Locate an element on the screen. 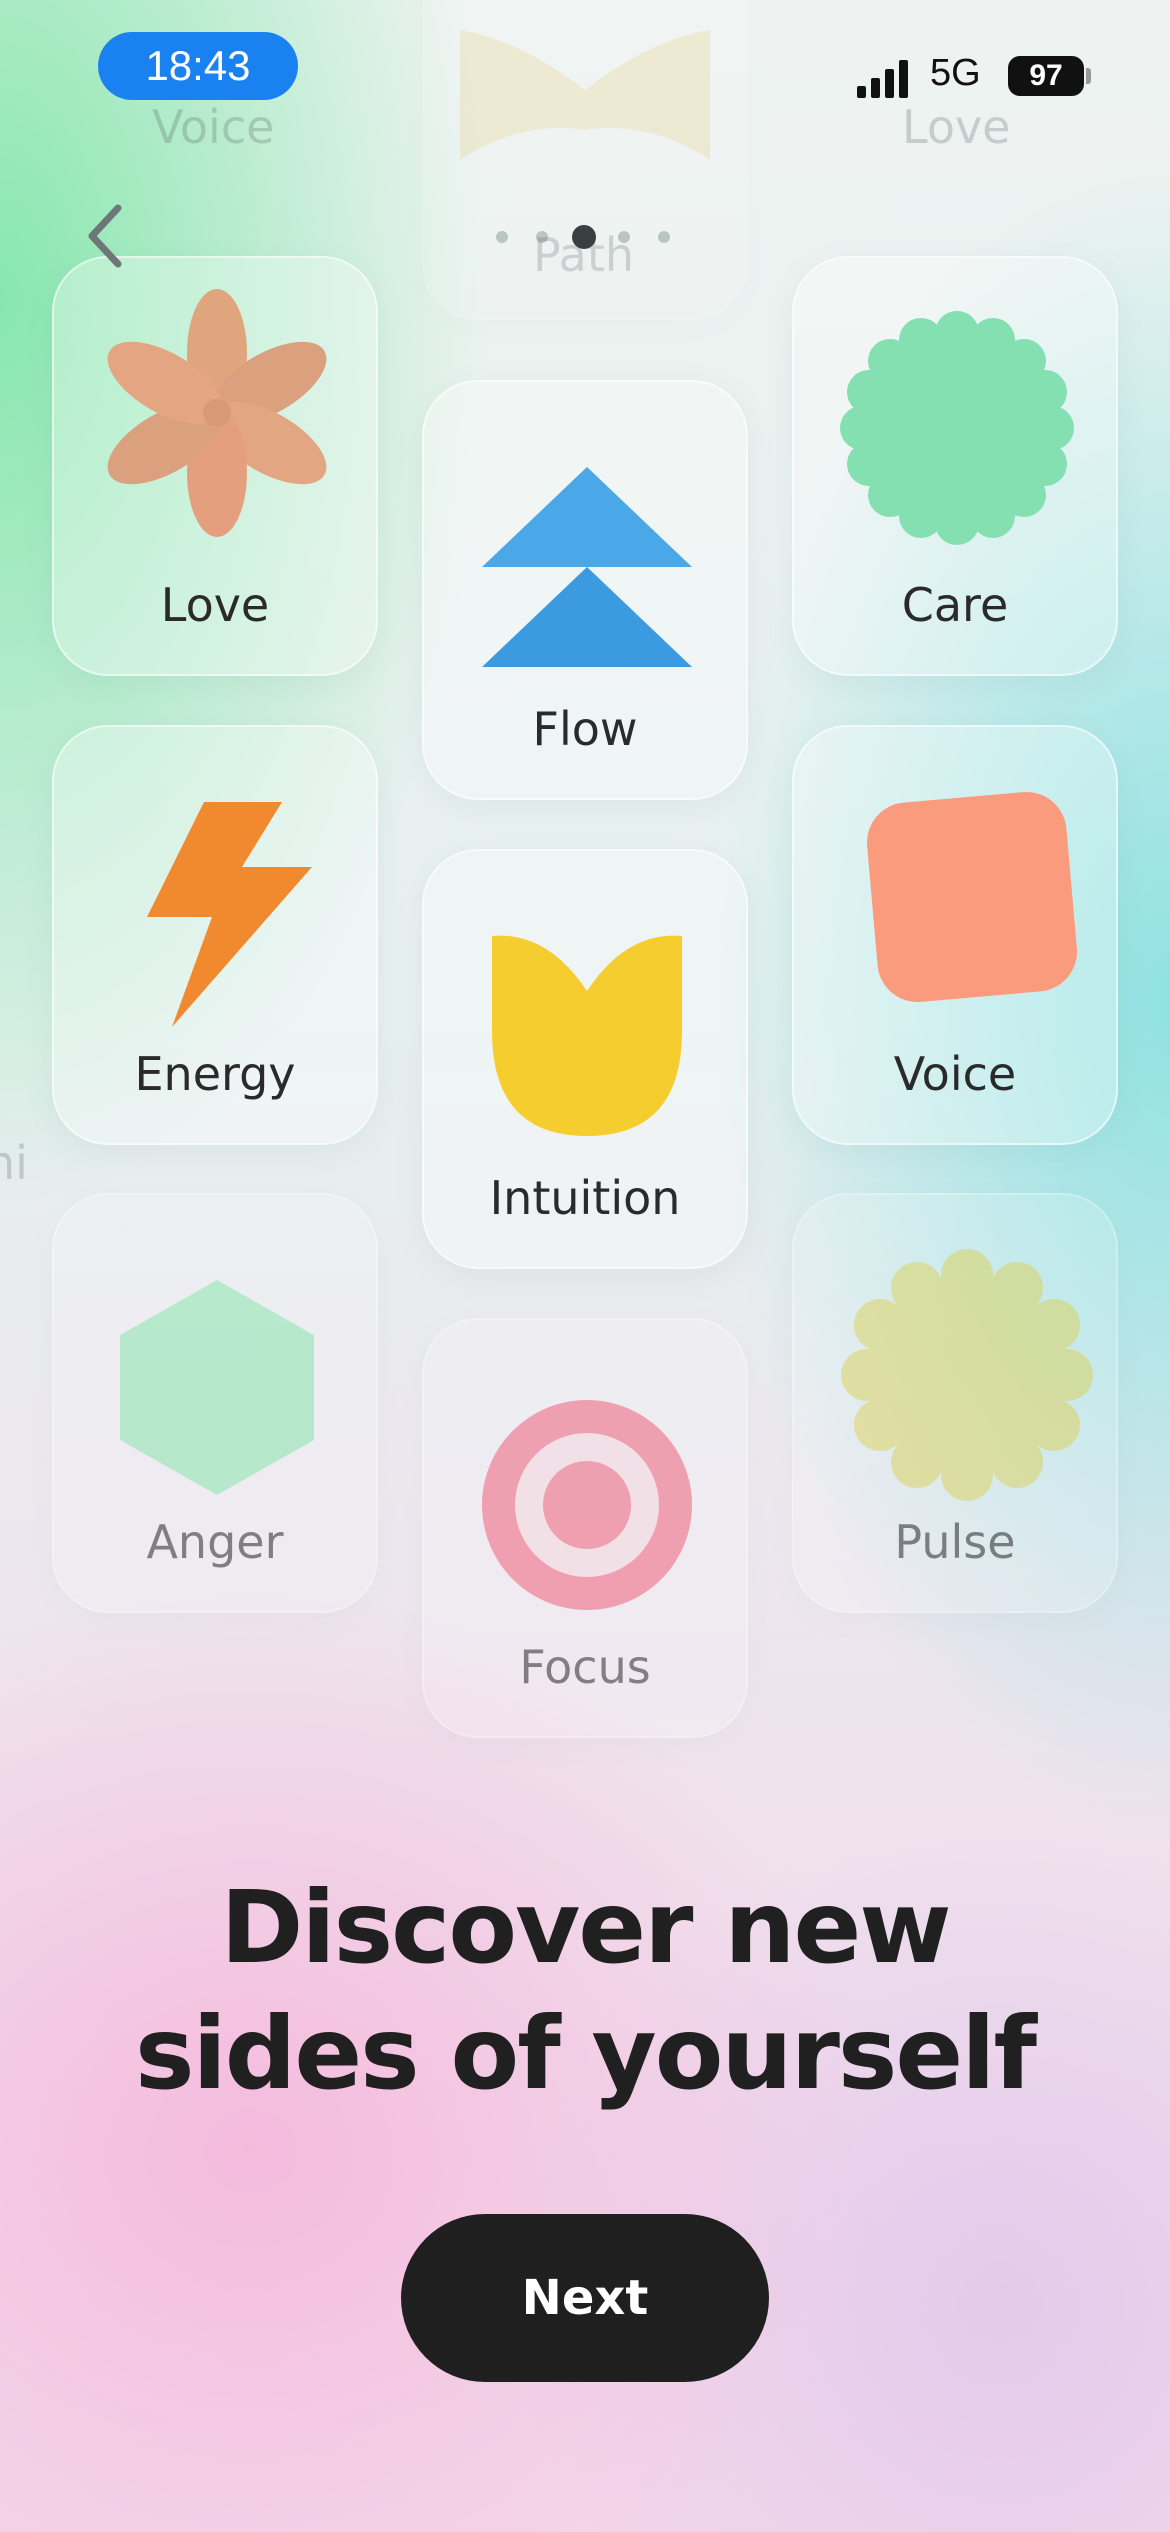 The image size is (1170, 2532). card-pulse: Pulse is located at coordinates (955, 1403).